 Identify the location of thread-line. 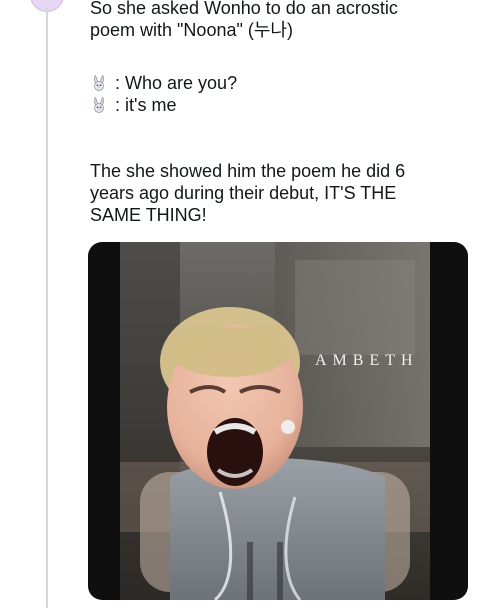
(47, 308).